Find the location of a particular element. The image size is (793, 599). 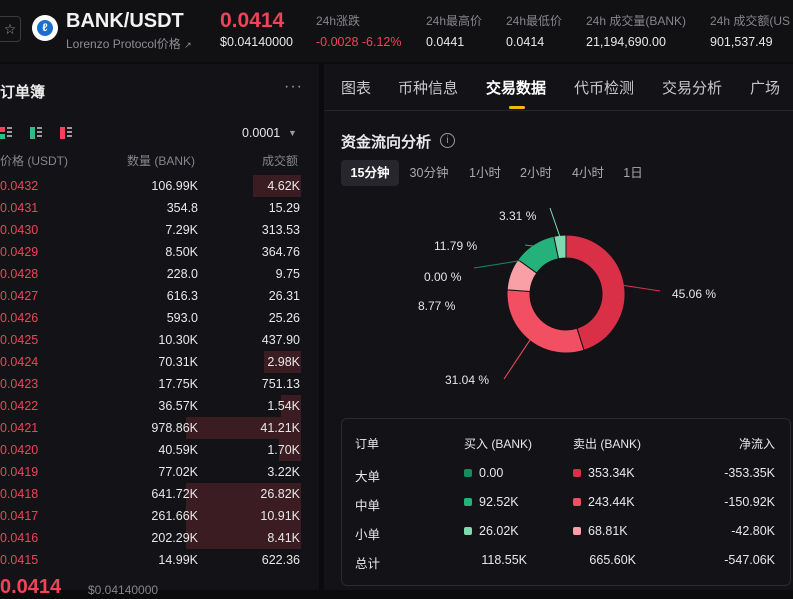

stat-volume-label: 24h 成交量(BANK) is located at coordinates (636, 21).